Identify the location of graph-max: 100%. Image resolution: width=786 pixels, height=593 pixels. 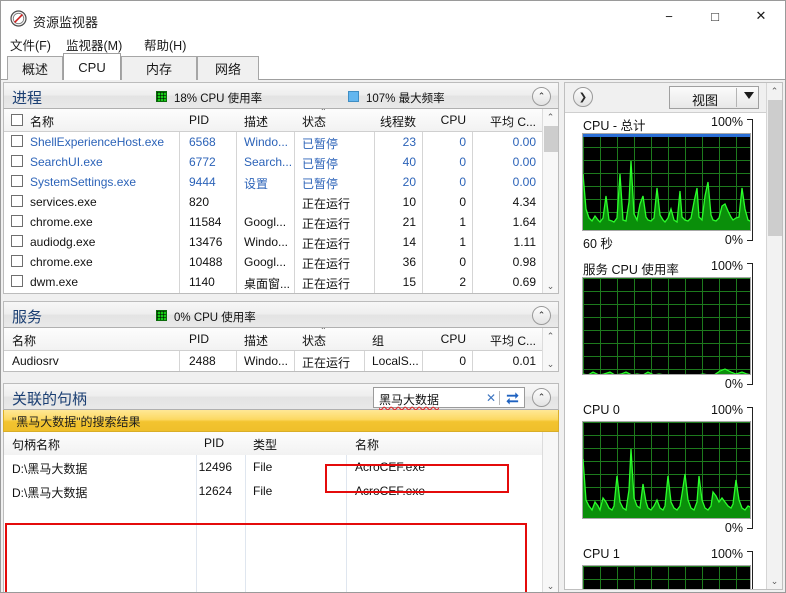
(727, 266).